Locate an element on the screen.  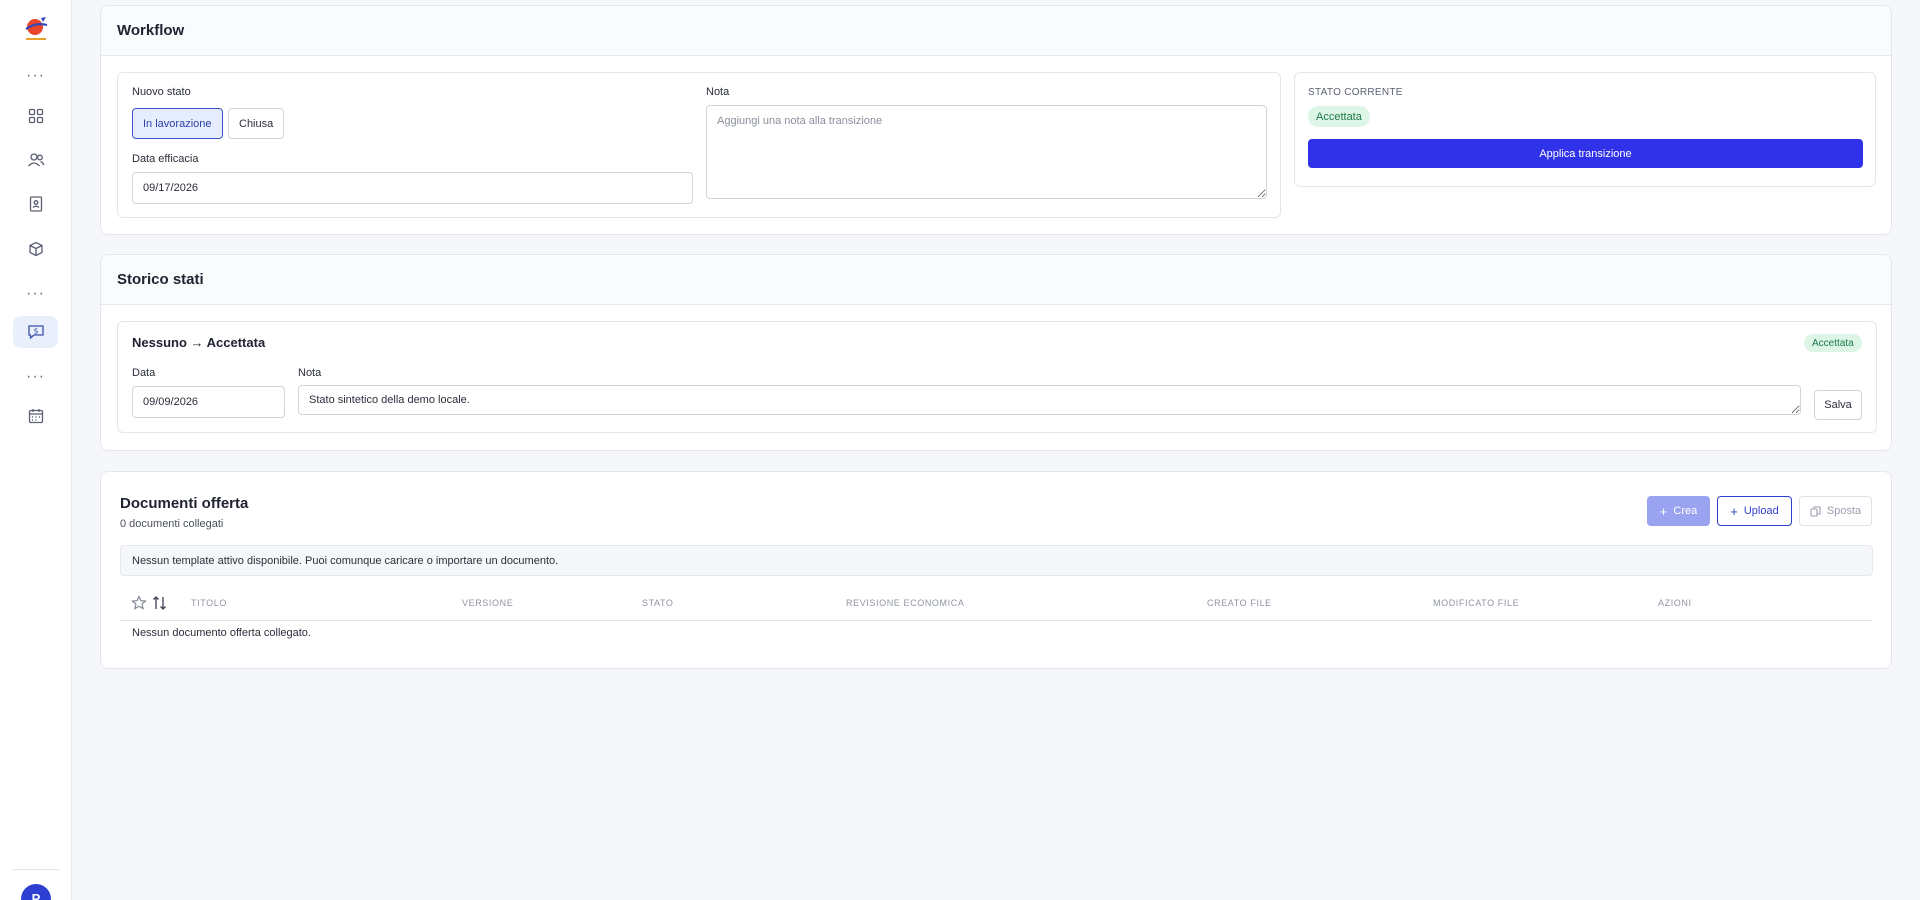
sidebar-item-offers: $ is located at coordinates (35, 332).